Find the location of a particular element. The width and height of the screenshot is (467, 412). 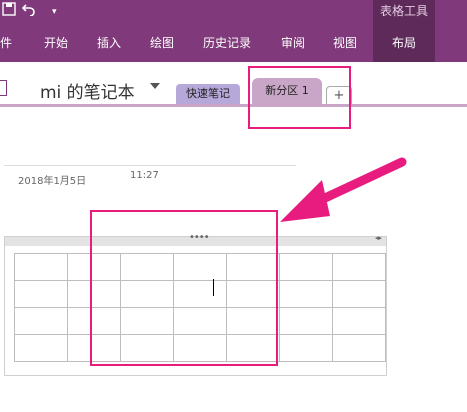

pointer-arrow is located at coordinates (343, 189).